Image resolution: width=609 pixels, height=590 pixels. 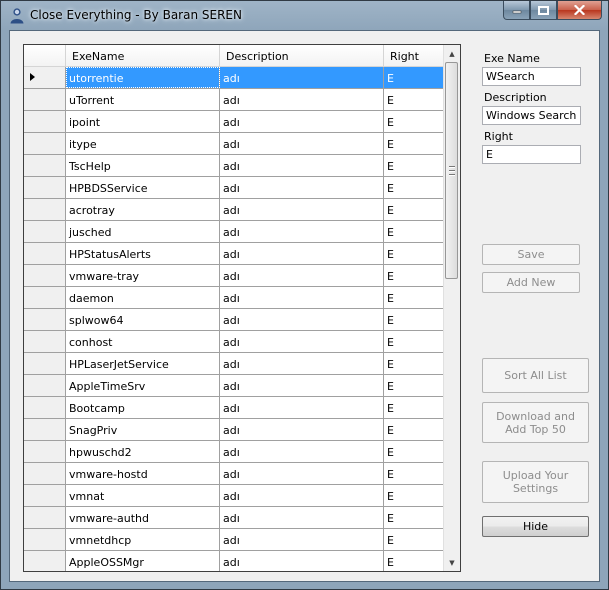 I want to click on cell-exename: acrotray, so click(x=143, y=209).